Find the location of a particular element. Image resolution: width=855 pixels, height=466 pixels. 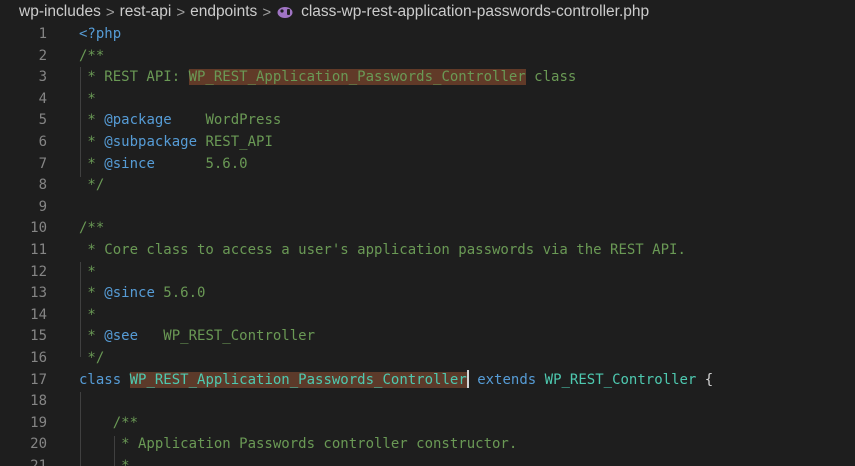

code-line: 12 * is located at coordinates (427, 273).